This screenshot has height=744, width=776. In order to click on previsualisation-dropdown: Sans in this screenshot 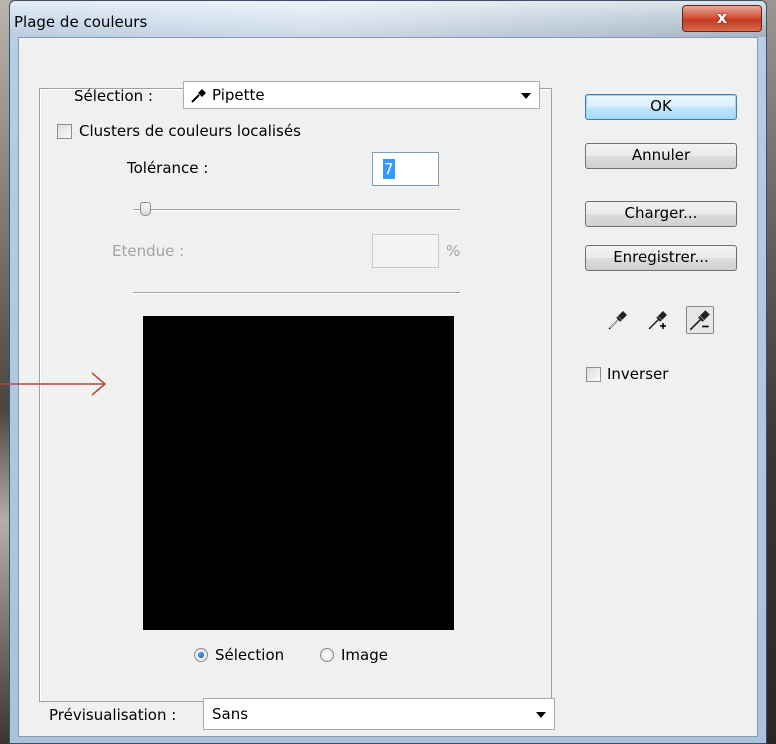, I will do `click(379, 714)`.